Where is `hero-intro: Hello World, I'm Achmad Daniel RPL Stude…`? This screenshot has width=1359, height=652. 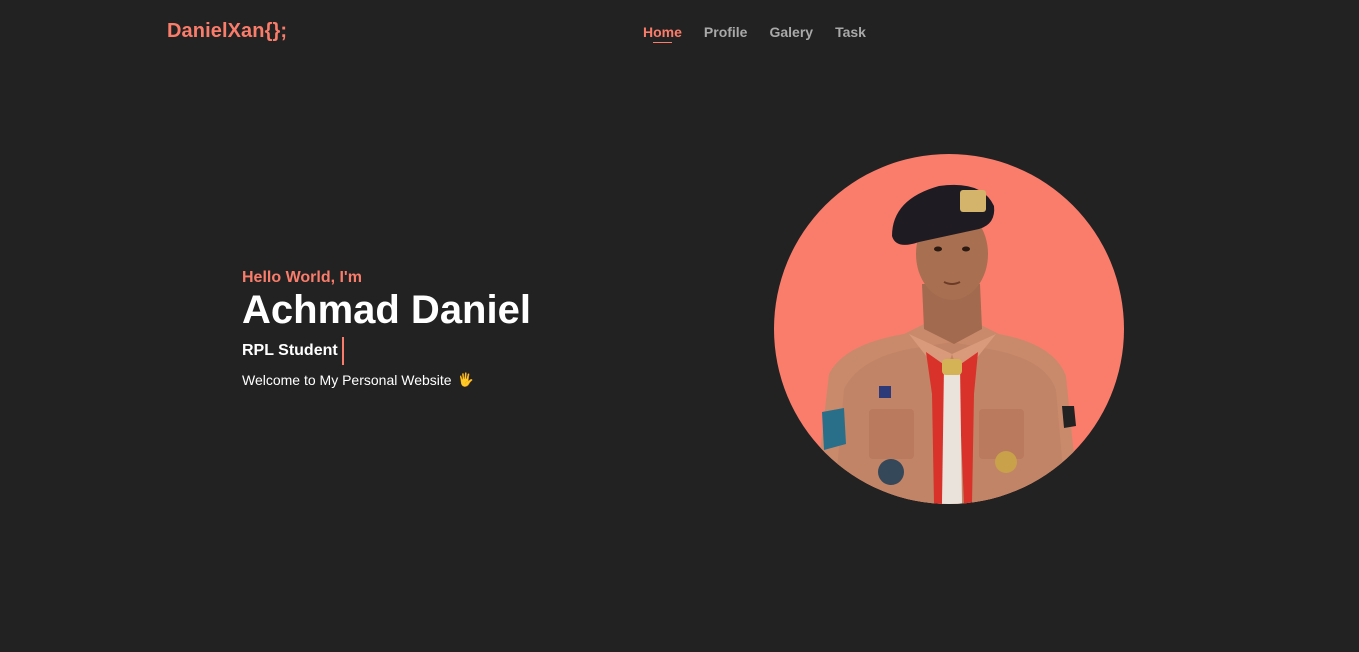 hero-intro: Hello World, I'm Achmad Daniel RPL Stude… is located at coordinates (386, 328).